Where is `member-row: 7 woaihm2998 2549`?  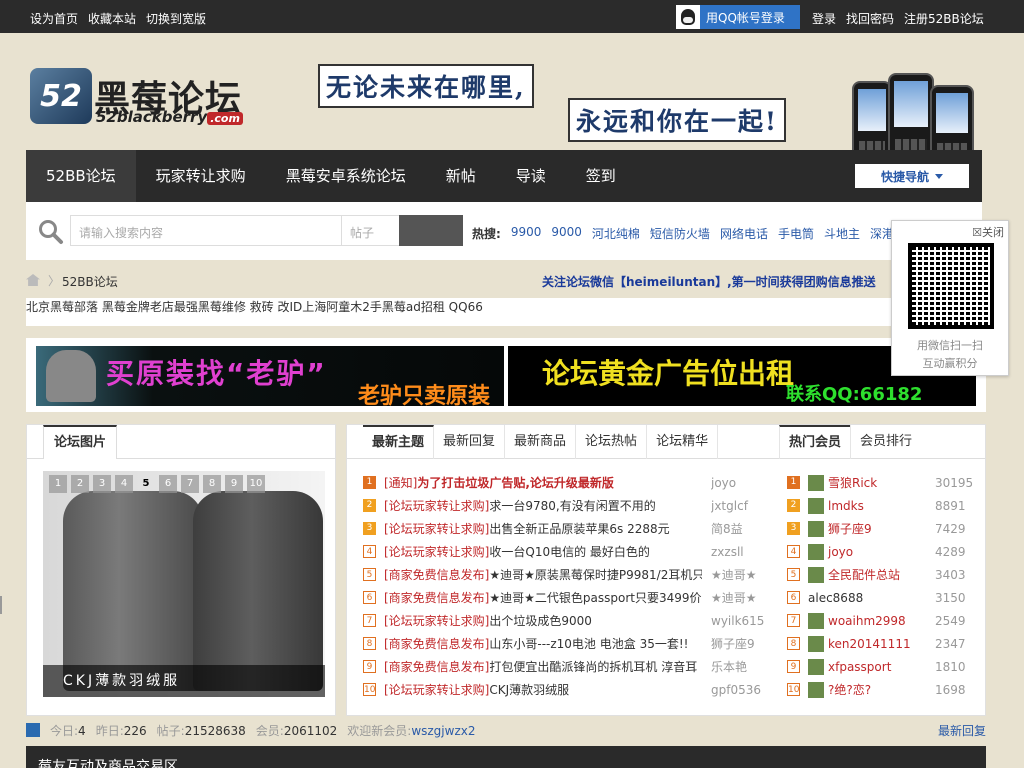 member-row: 7 woaihm2998 2549 is located at coordinates (882, 620).